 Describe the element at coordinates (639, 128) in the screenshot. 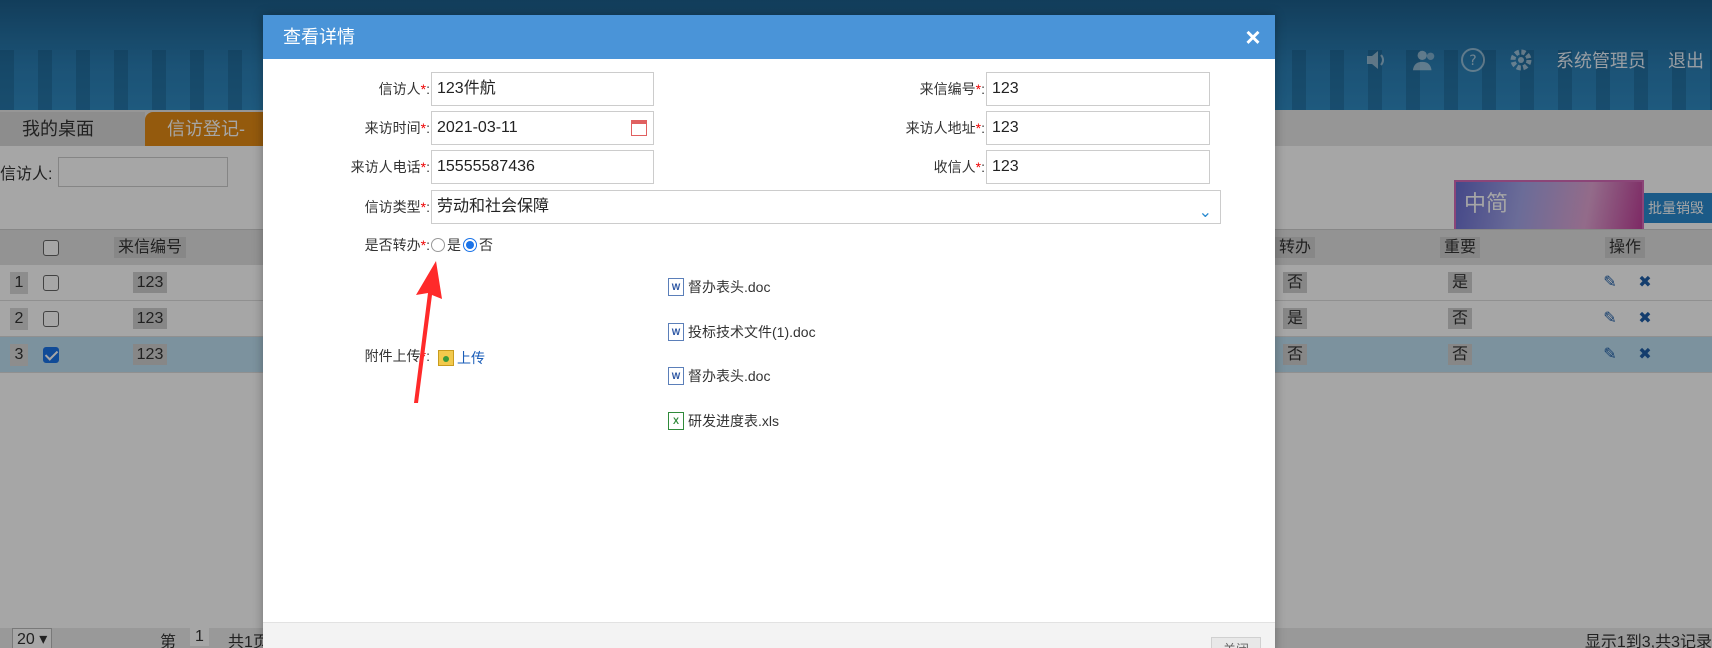

I see `calendar-icon` at that location.